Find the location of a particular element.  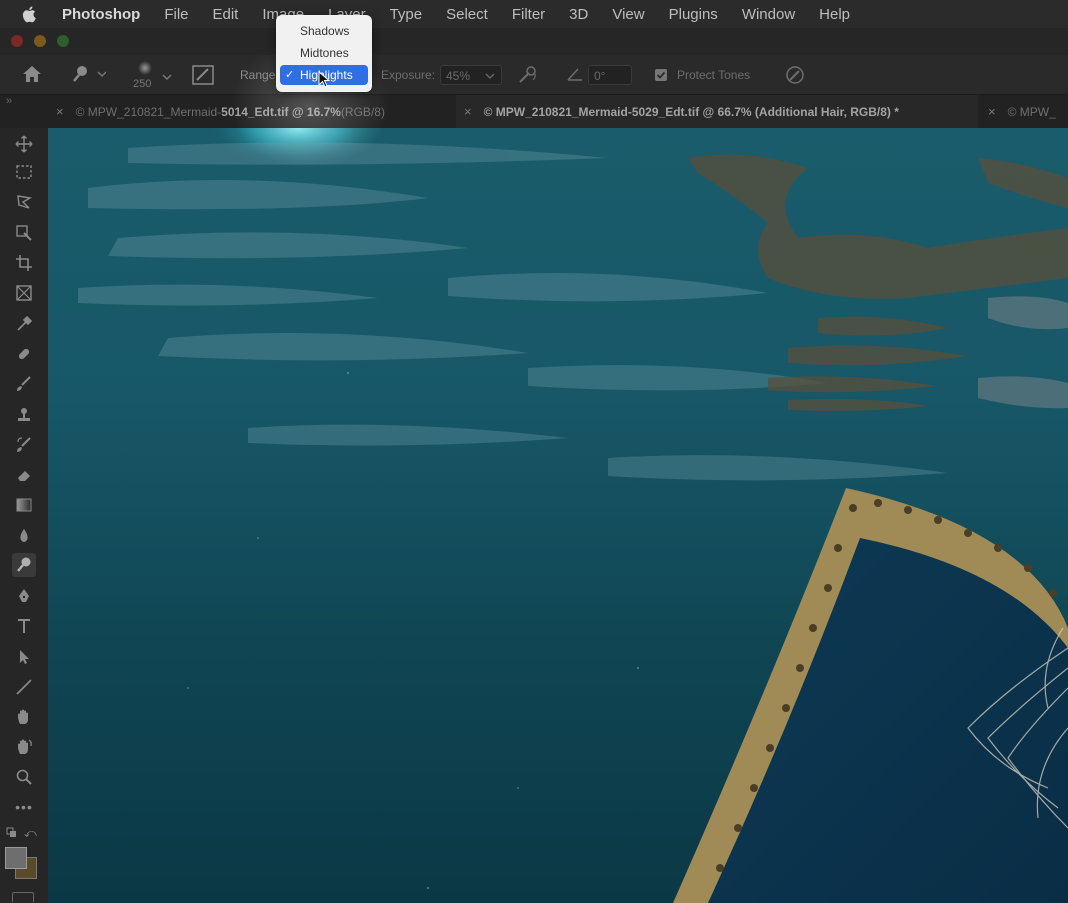

protect-tones-checkbox is located at coordinates (661, 75).